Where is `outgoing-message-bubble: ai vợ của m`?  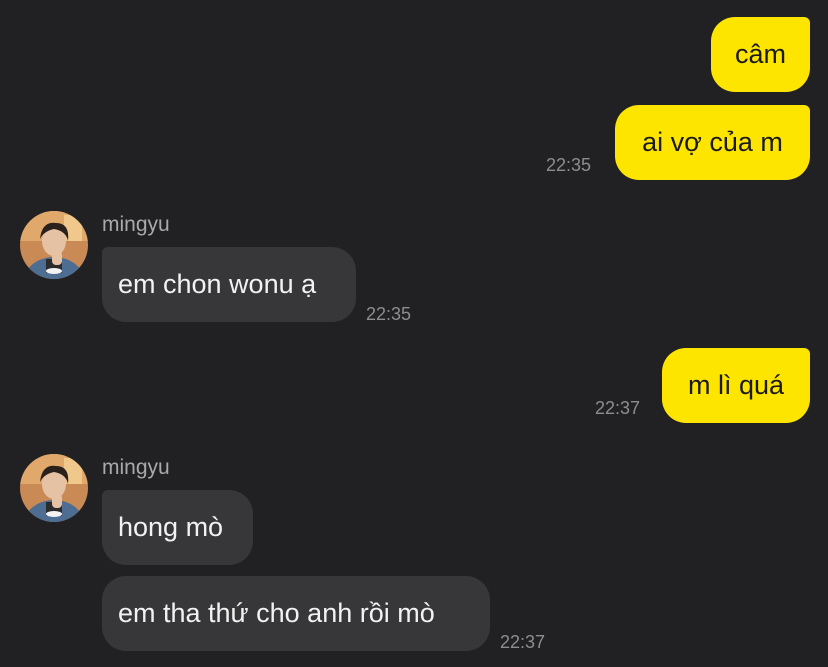
outgoing-message-bubble: ai vợ của m is located at coordinates (712, 142).